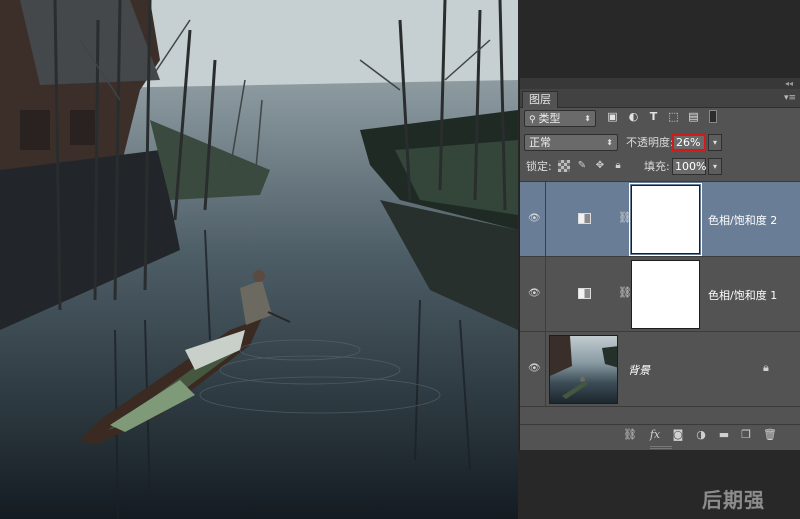  I want to click on image-filter-icon: ▣, so click(612, 116).